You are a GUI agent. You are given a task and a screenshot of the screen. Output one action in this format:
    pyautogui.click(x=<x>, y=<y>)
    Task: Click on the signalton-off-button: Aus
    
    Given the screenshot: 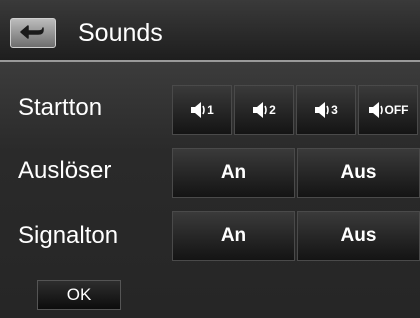 What is the action you would take?
    pyautogui.click(x=358, y=236)
    